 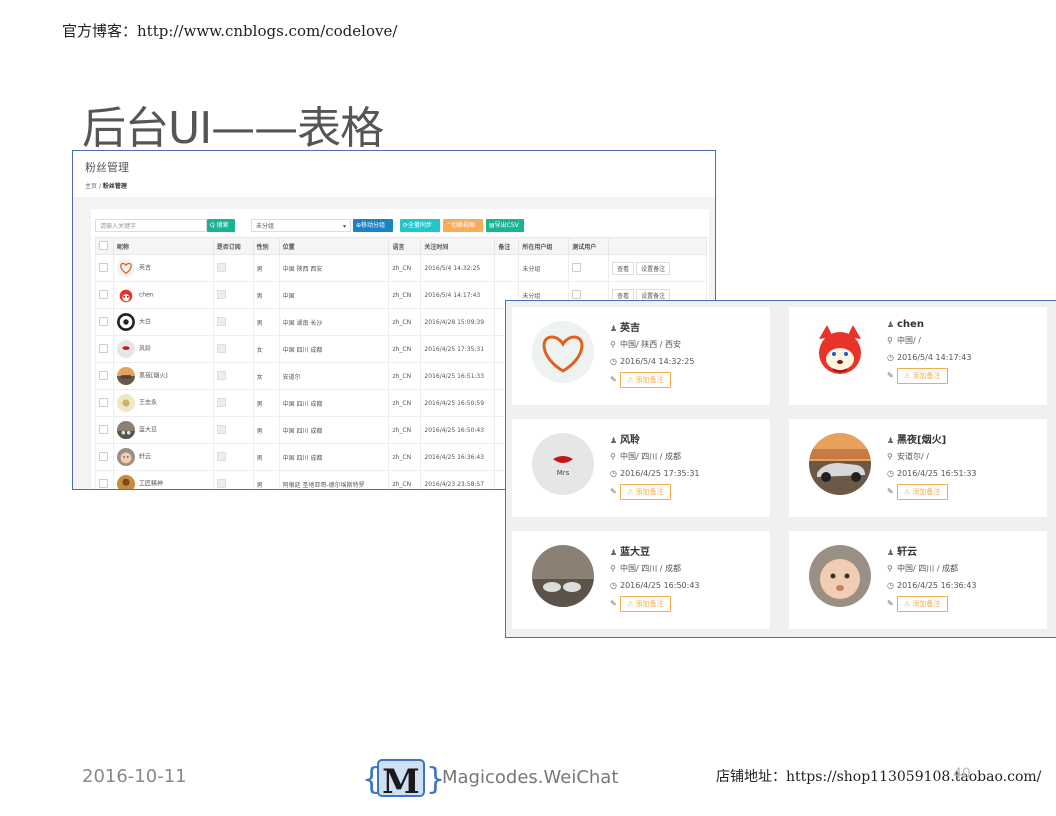 I want to click on follow-time: 2016/4/25 16:51:33, so click(x=458, y=376).